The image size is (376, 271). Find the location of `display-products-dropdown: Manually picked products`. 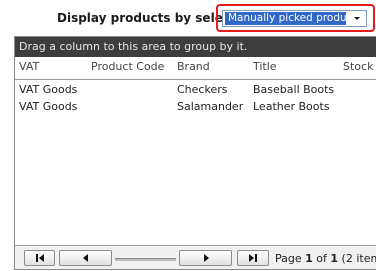

display-products-dropdown: Manually picked products is located at coordinates (294, 18).